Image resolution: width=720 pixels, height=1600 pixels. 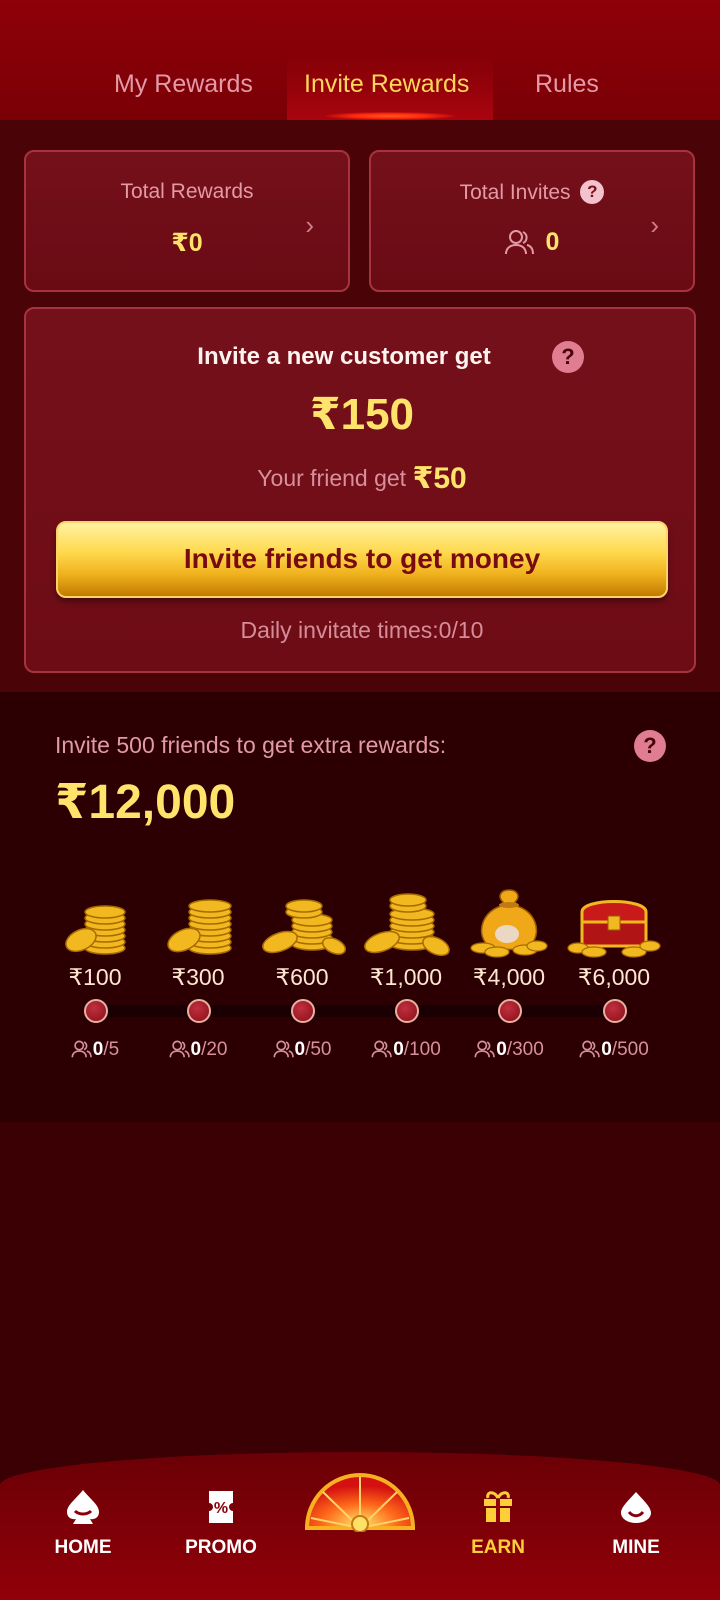 I want to click on treasure-chest-icon, so click(x=614, y=922).